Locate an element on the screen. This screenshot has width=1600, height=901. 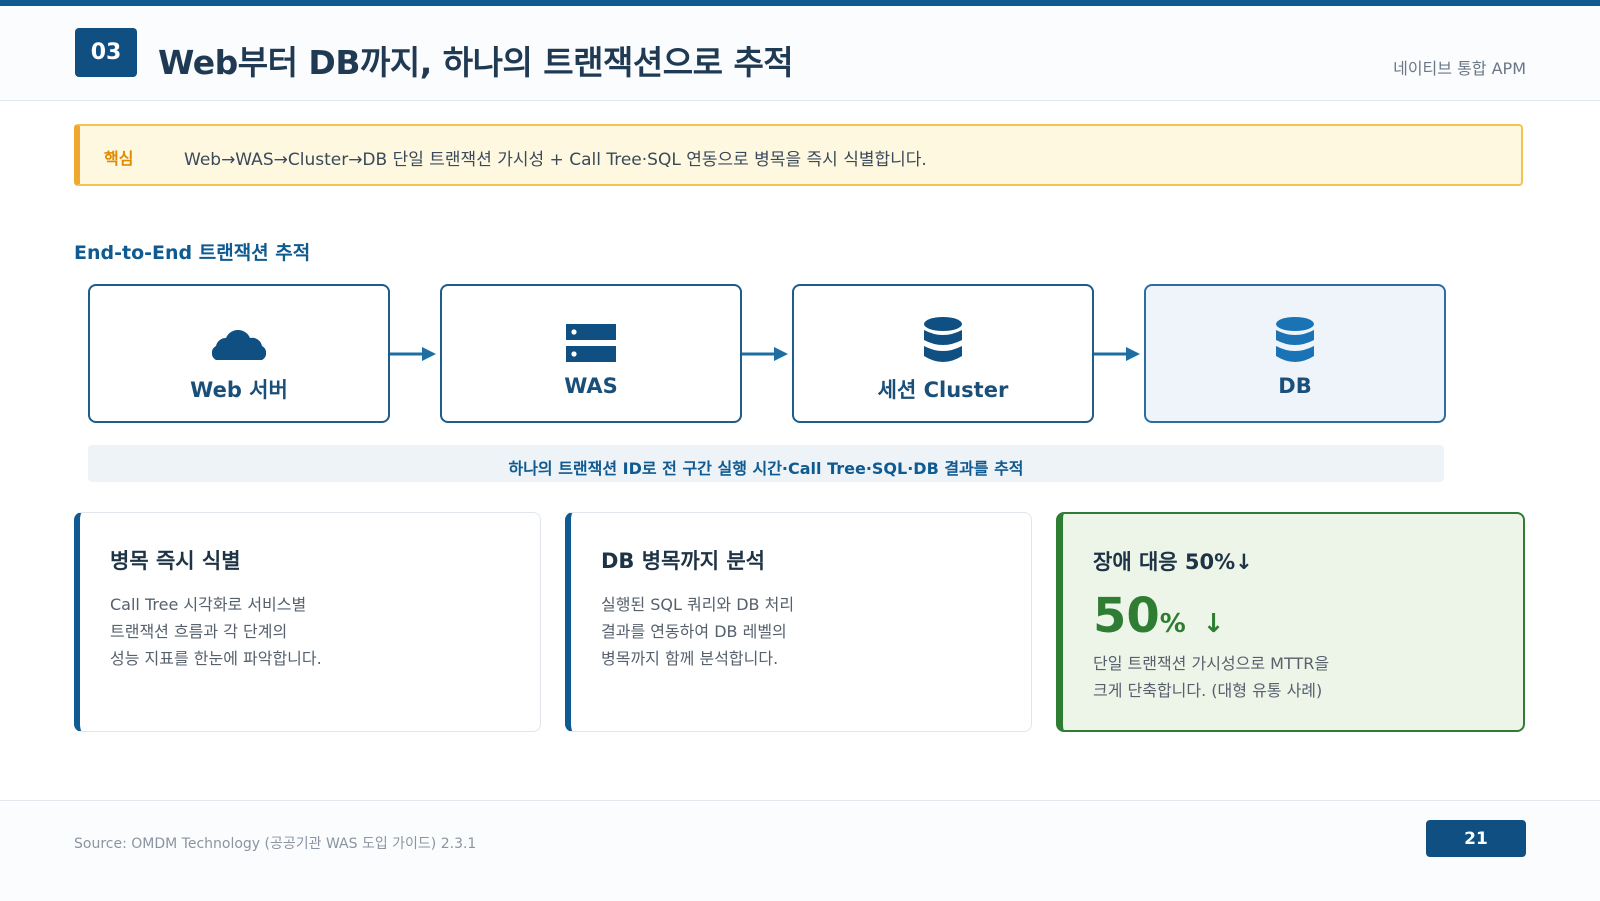
card-body-line: 크게 단축합니다. (대형 유통 사례) is located at coordinates (1208, 690).